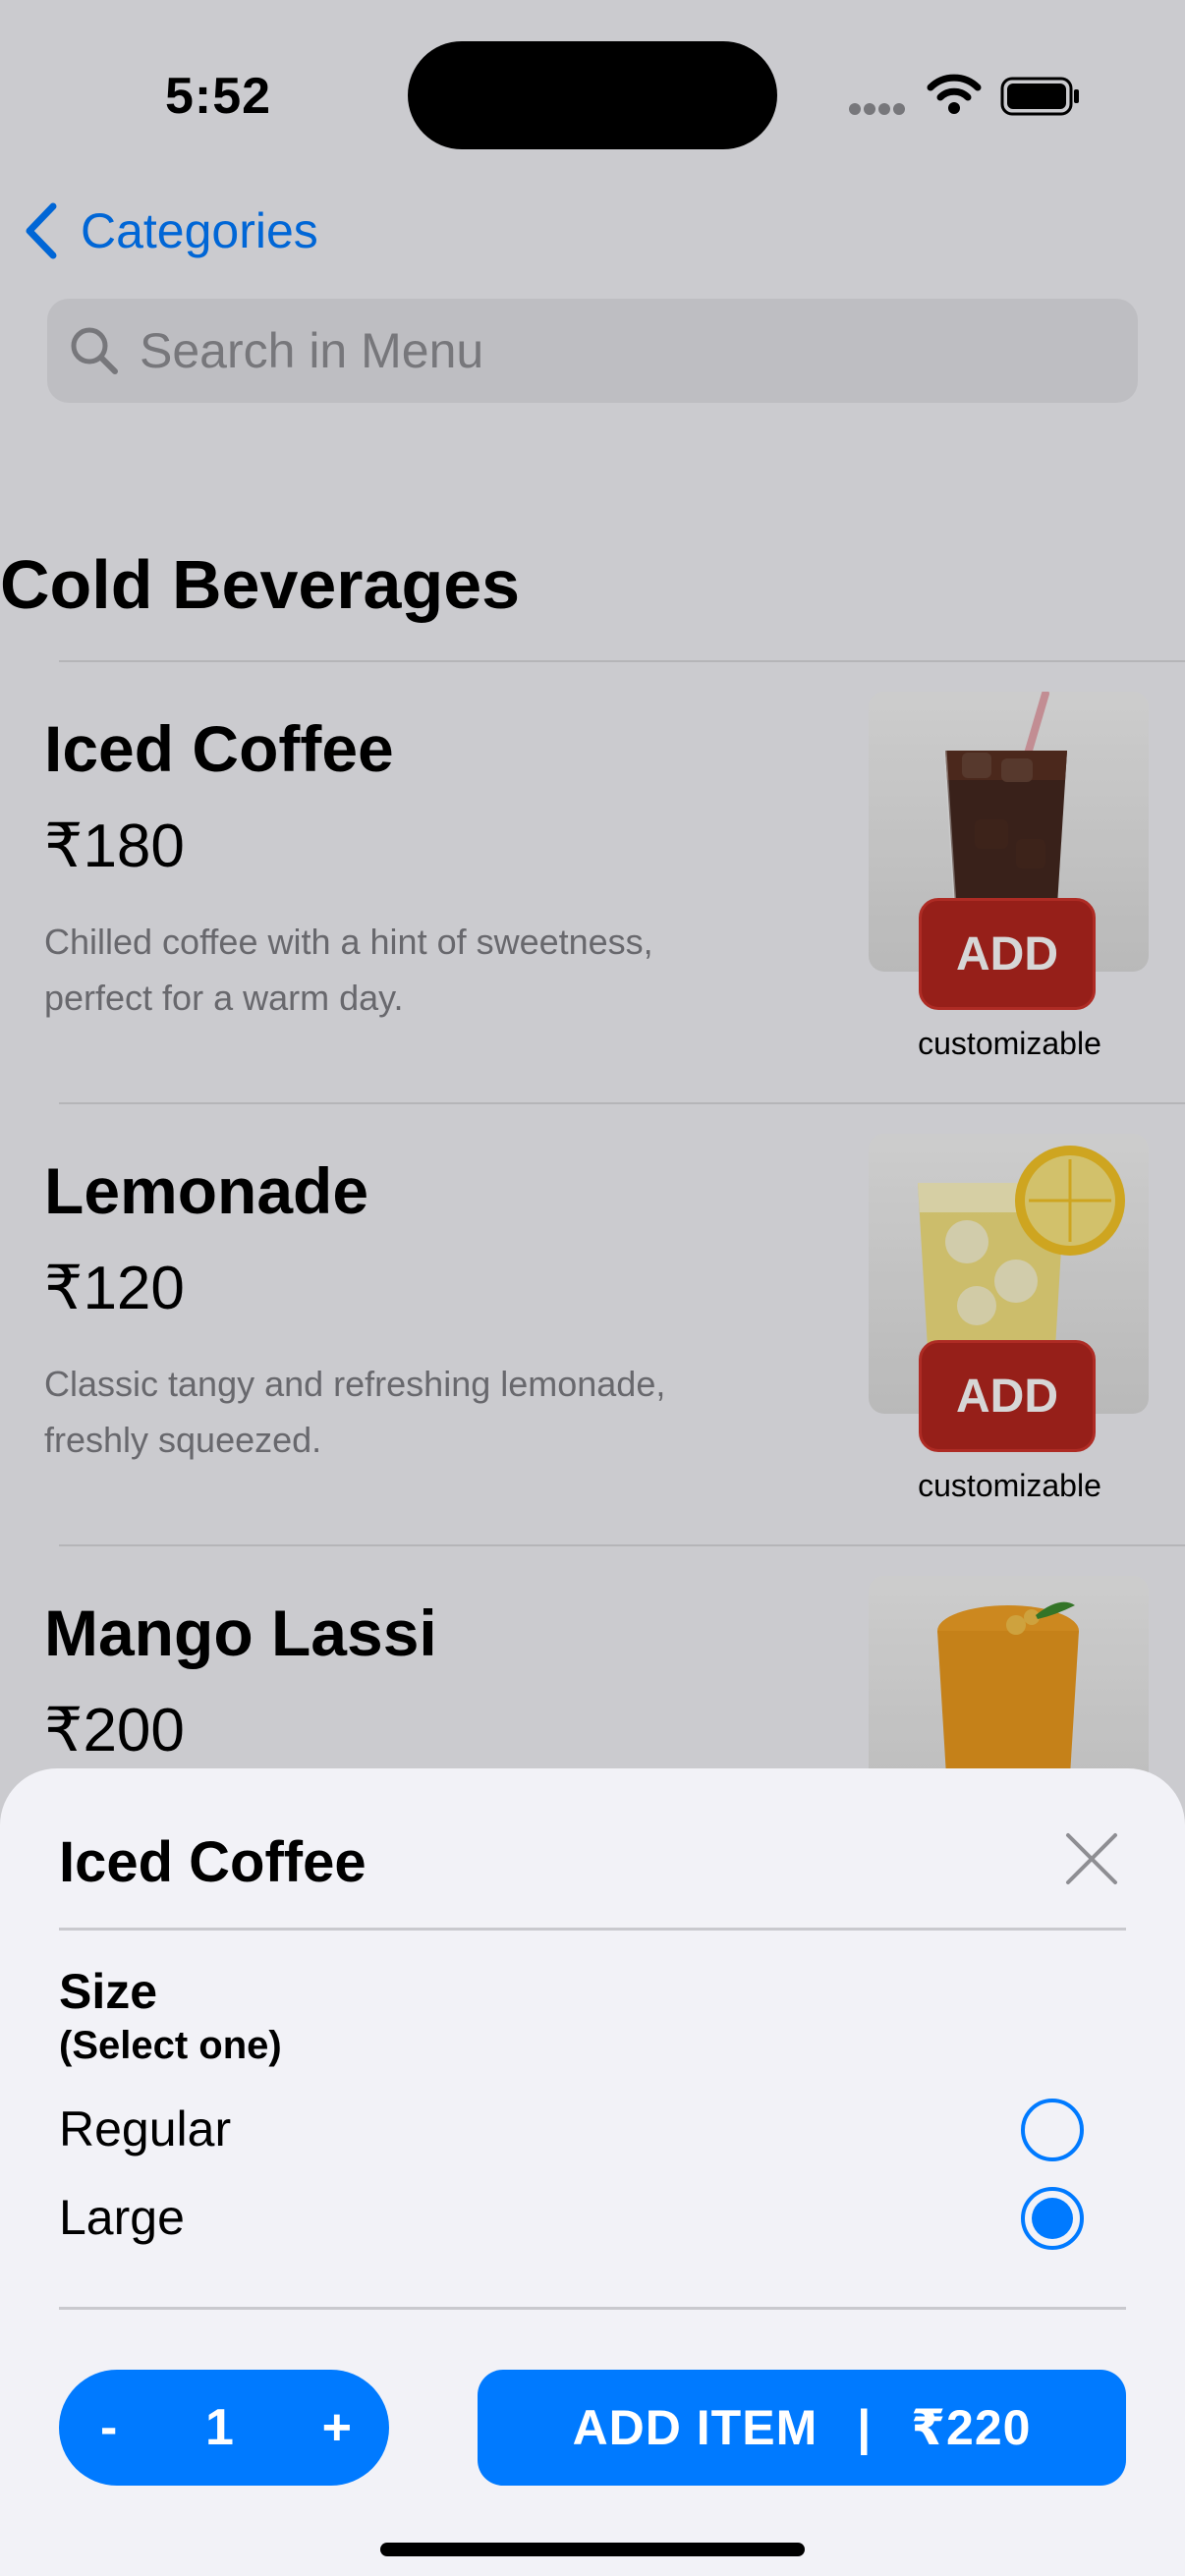 The height and width of the screenshot is (2576, 1185). Describe the element at coordinates (1092, 1858) in the screenshot. I see `close-icon` at that location.